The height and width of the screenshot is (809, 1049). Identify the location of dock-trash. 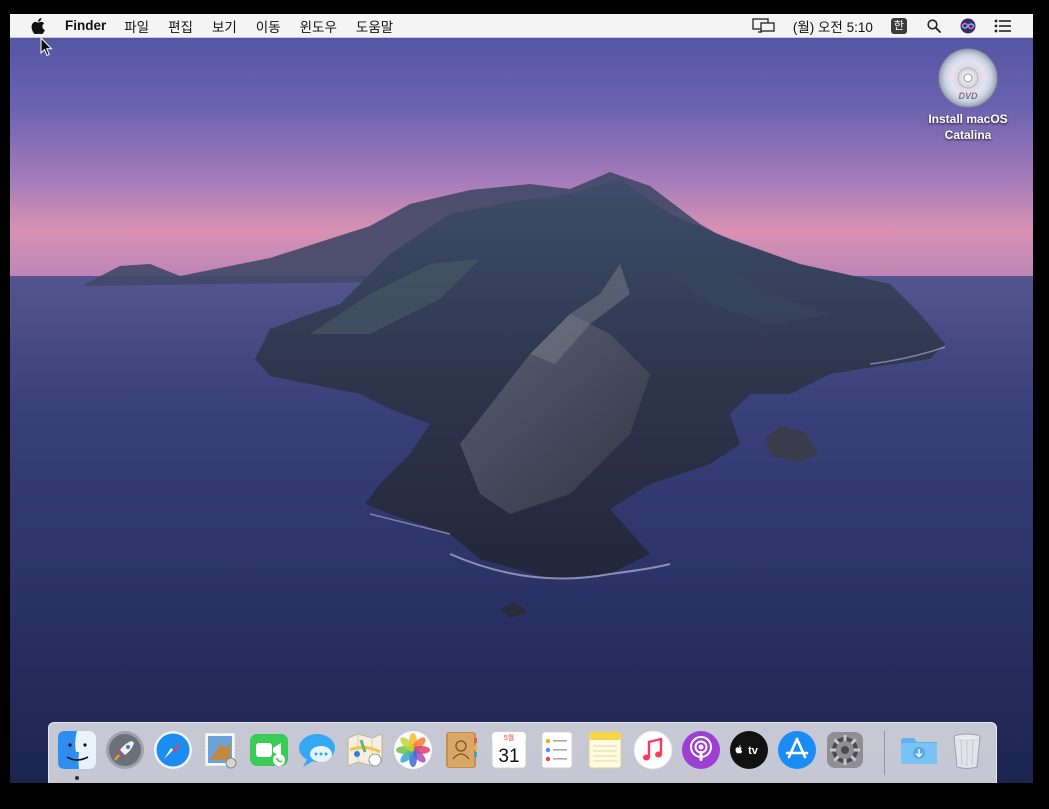
(967, 750).